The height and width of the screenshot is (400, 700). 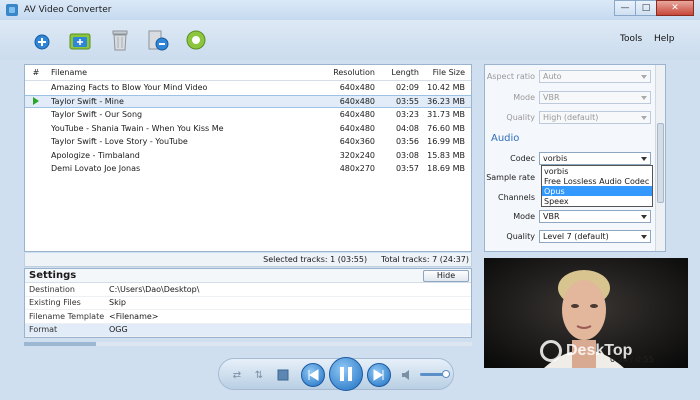 What do you see at coordinates (407, 88) in the screenshot?
I see `track-length: 02:09` at bounding box center [407, 88].